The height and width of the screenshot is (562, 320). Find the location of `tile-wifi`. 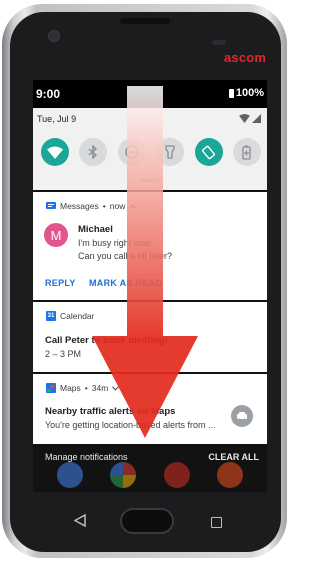

tile-wifi is located at coordinates (55, 152).